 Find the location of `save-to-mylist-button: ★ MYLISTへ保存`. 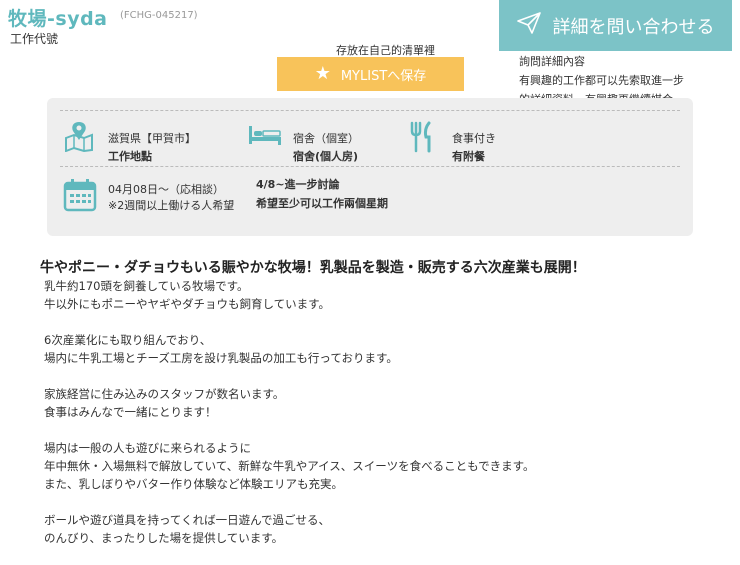

save-to-mylist-button: ★ MYLISTへ保存 is located at coordinates (370, 74).